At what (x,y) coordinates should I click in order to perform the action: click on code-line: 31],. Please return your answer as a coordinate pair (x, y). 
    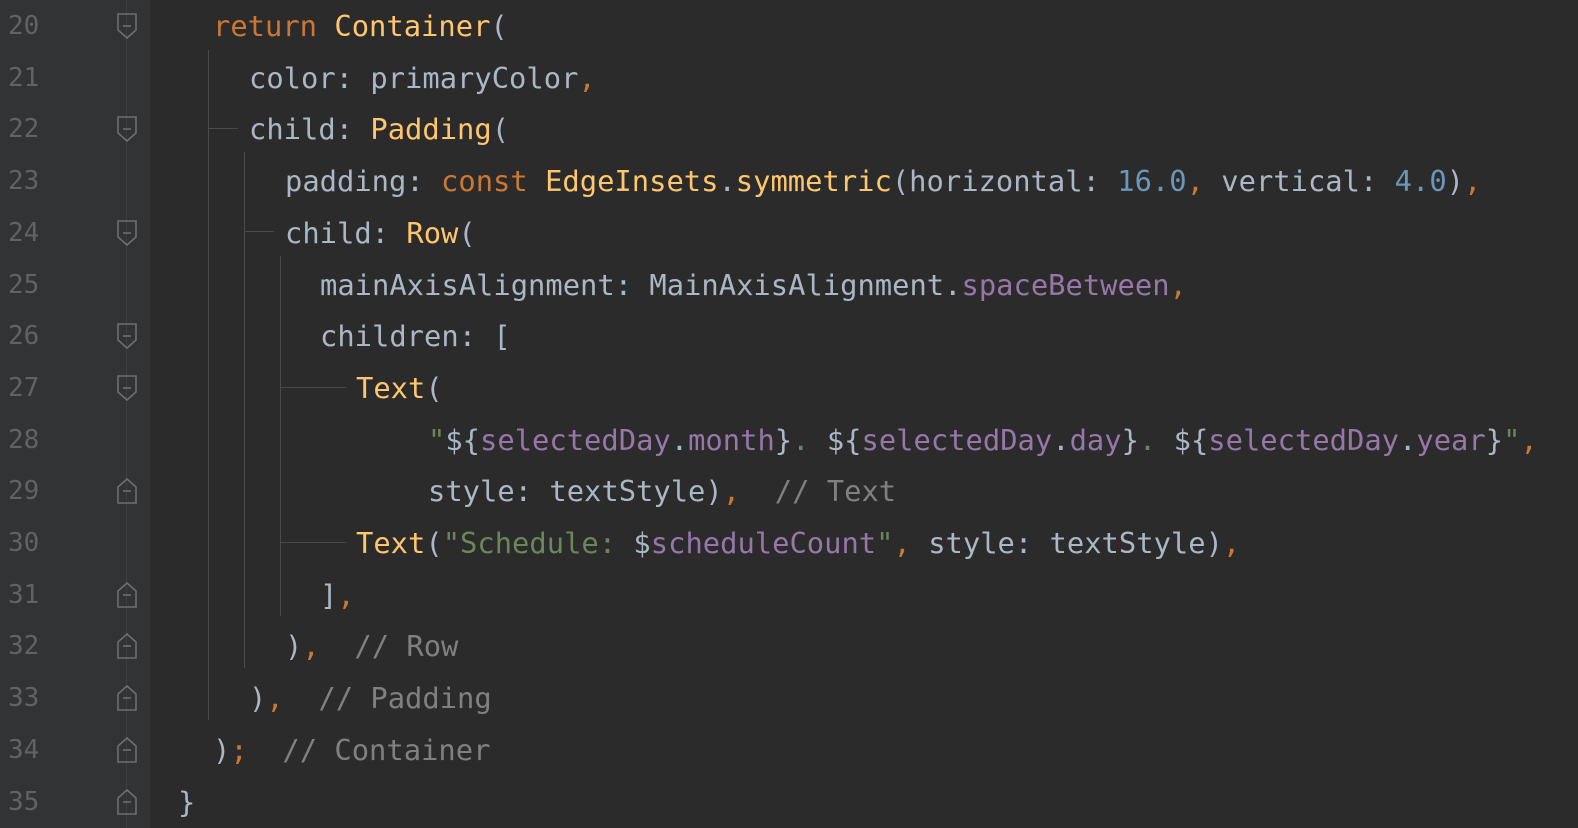
    Looking at the image, I should click on (789, 595).